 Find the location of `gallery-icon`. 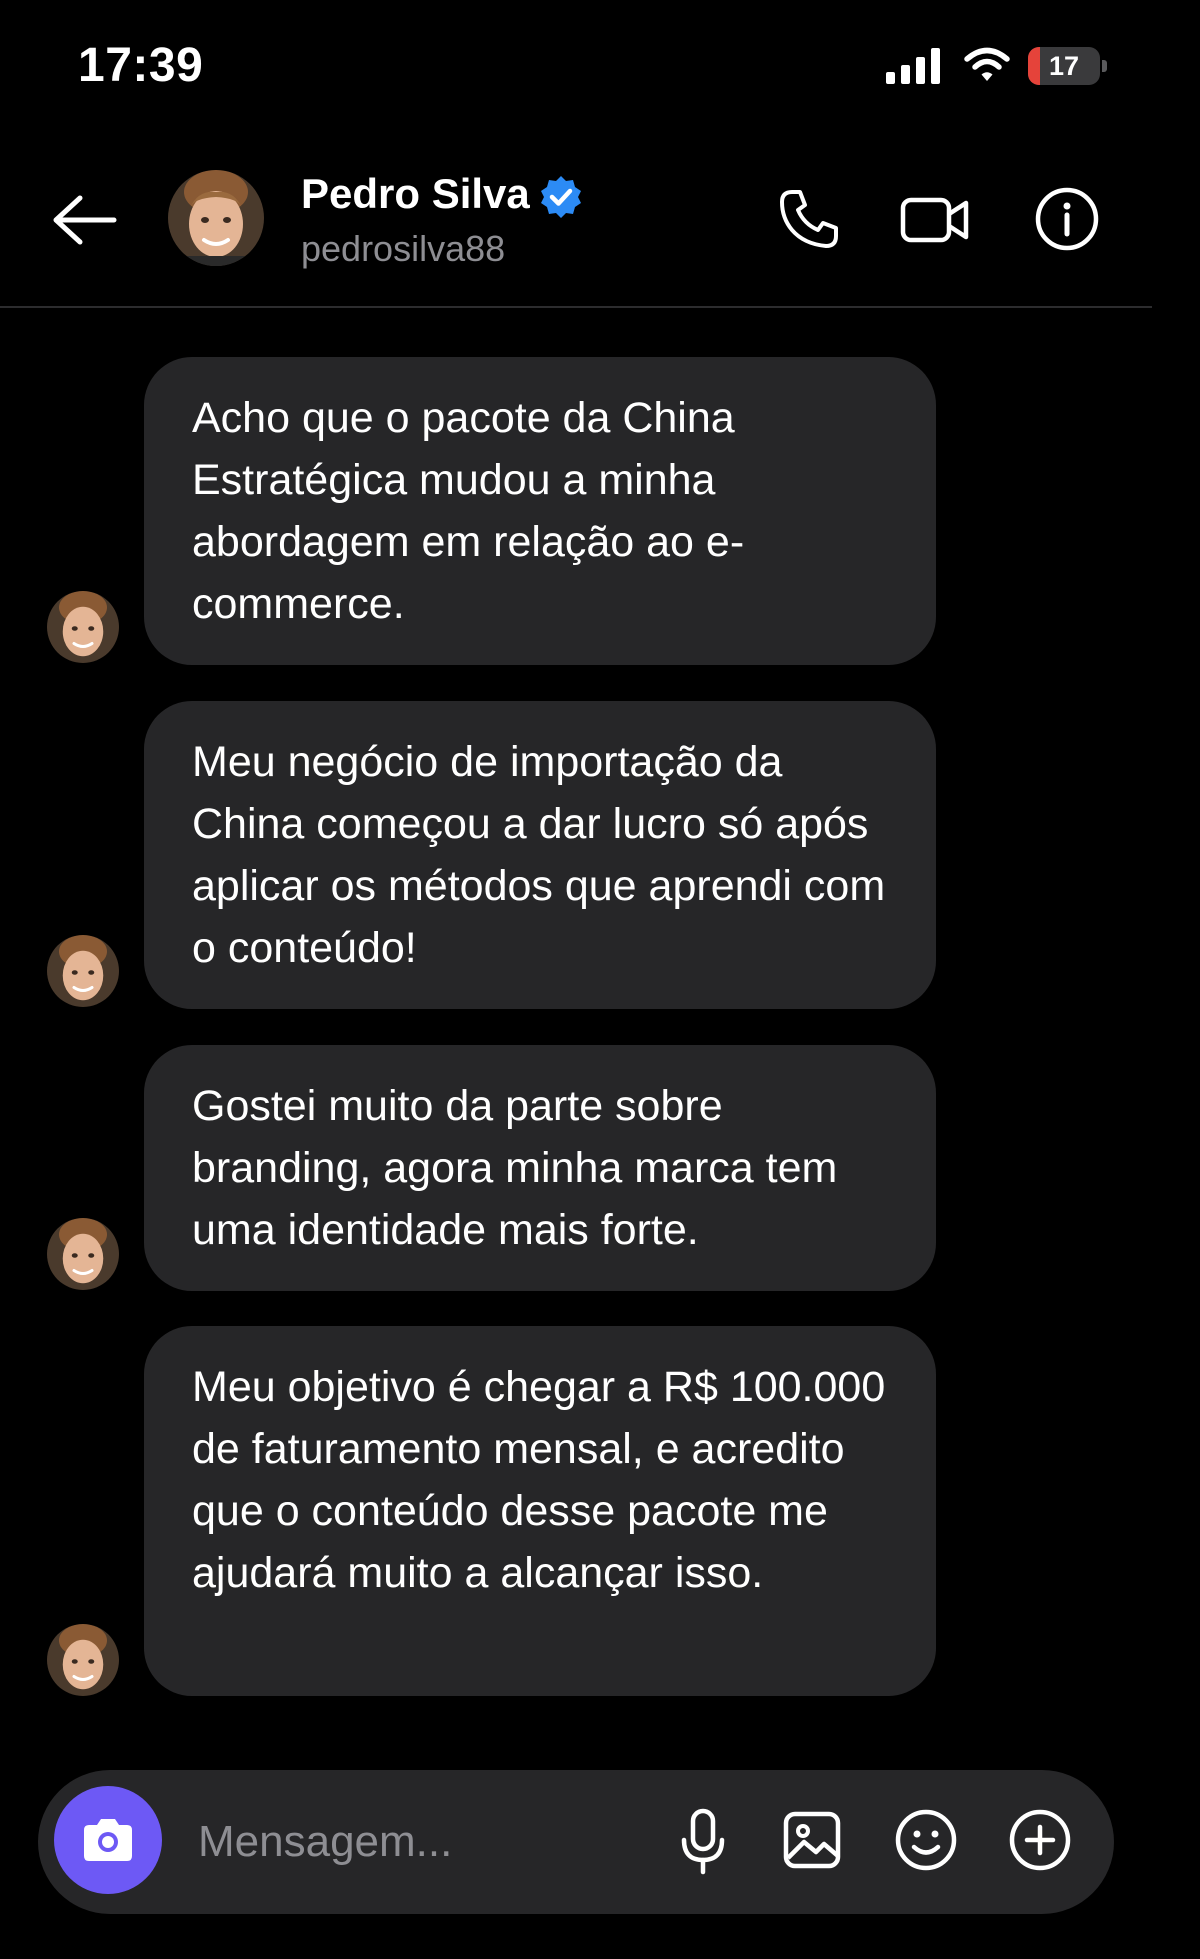

gallery-icon is located at coordinates (812, 1840).